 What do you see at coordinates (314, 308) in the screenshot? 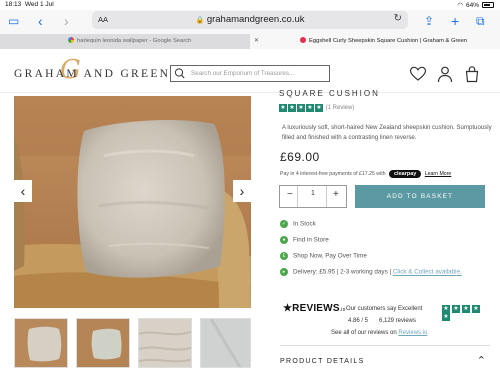
I see `reviews-io-logo: ★REVIEWS.io` at bounding box center [314, 308].